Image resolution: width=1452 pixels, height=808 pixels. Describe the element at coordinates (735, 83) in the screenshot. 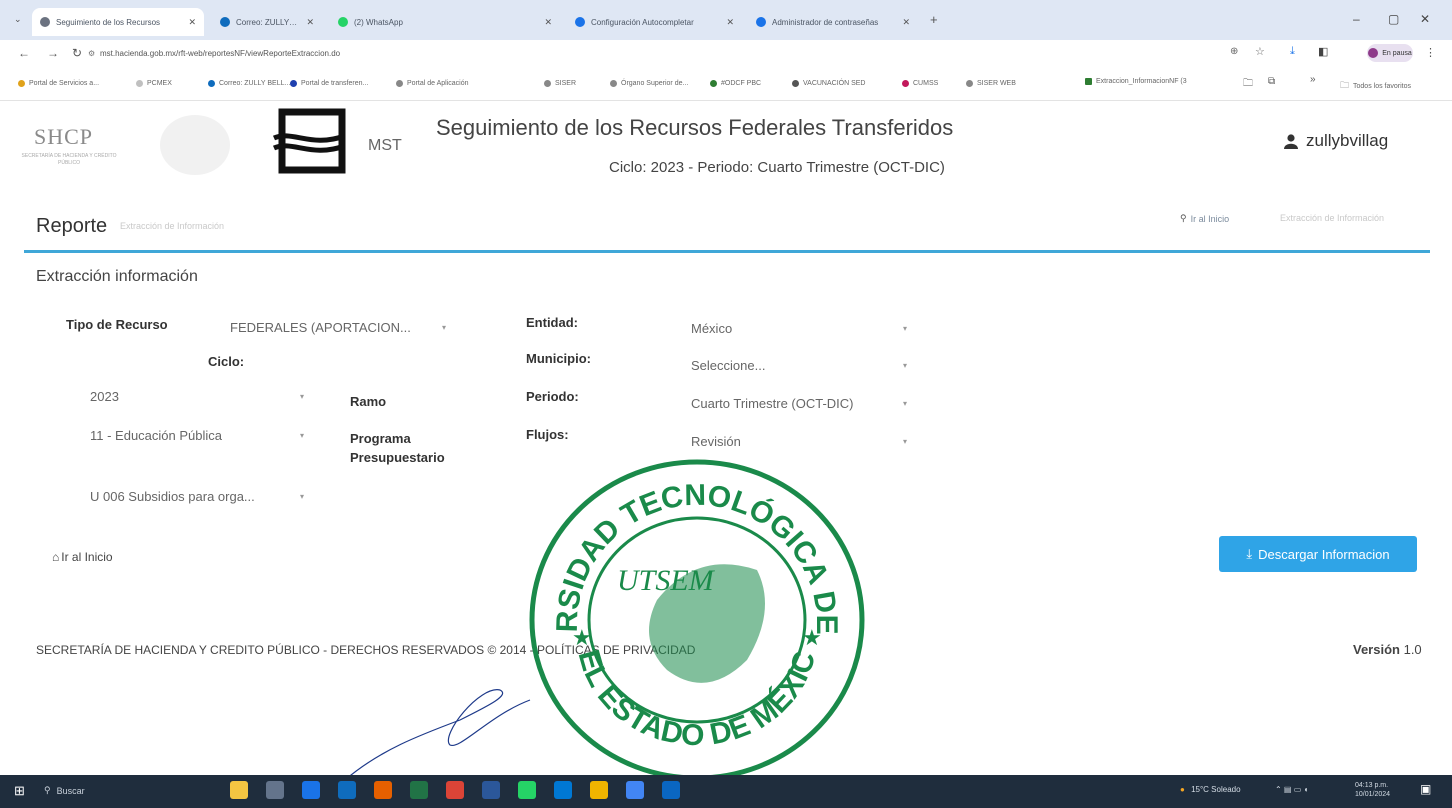

I see `bookmark-item: #ODCF PBC` at that location.